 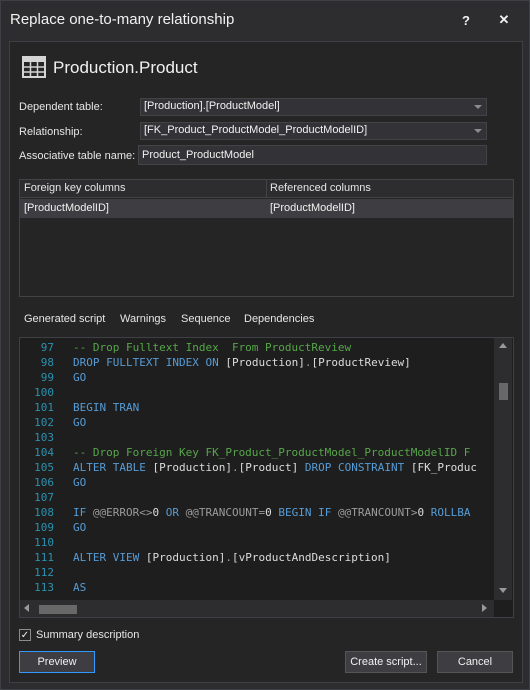 What do you see at coordinates (44, 452) in the screenshot?
I see `line-number: 104` at bounding box center [44, 452].